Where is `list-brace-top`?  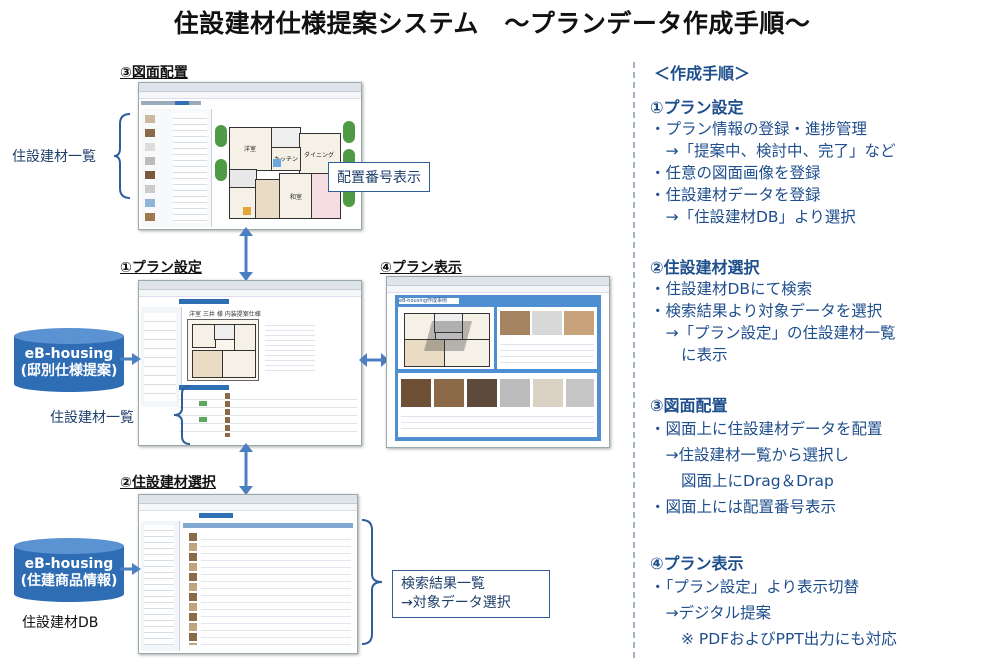
list-brace-top is located at coordinates (122, 156).